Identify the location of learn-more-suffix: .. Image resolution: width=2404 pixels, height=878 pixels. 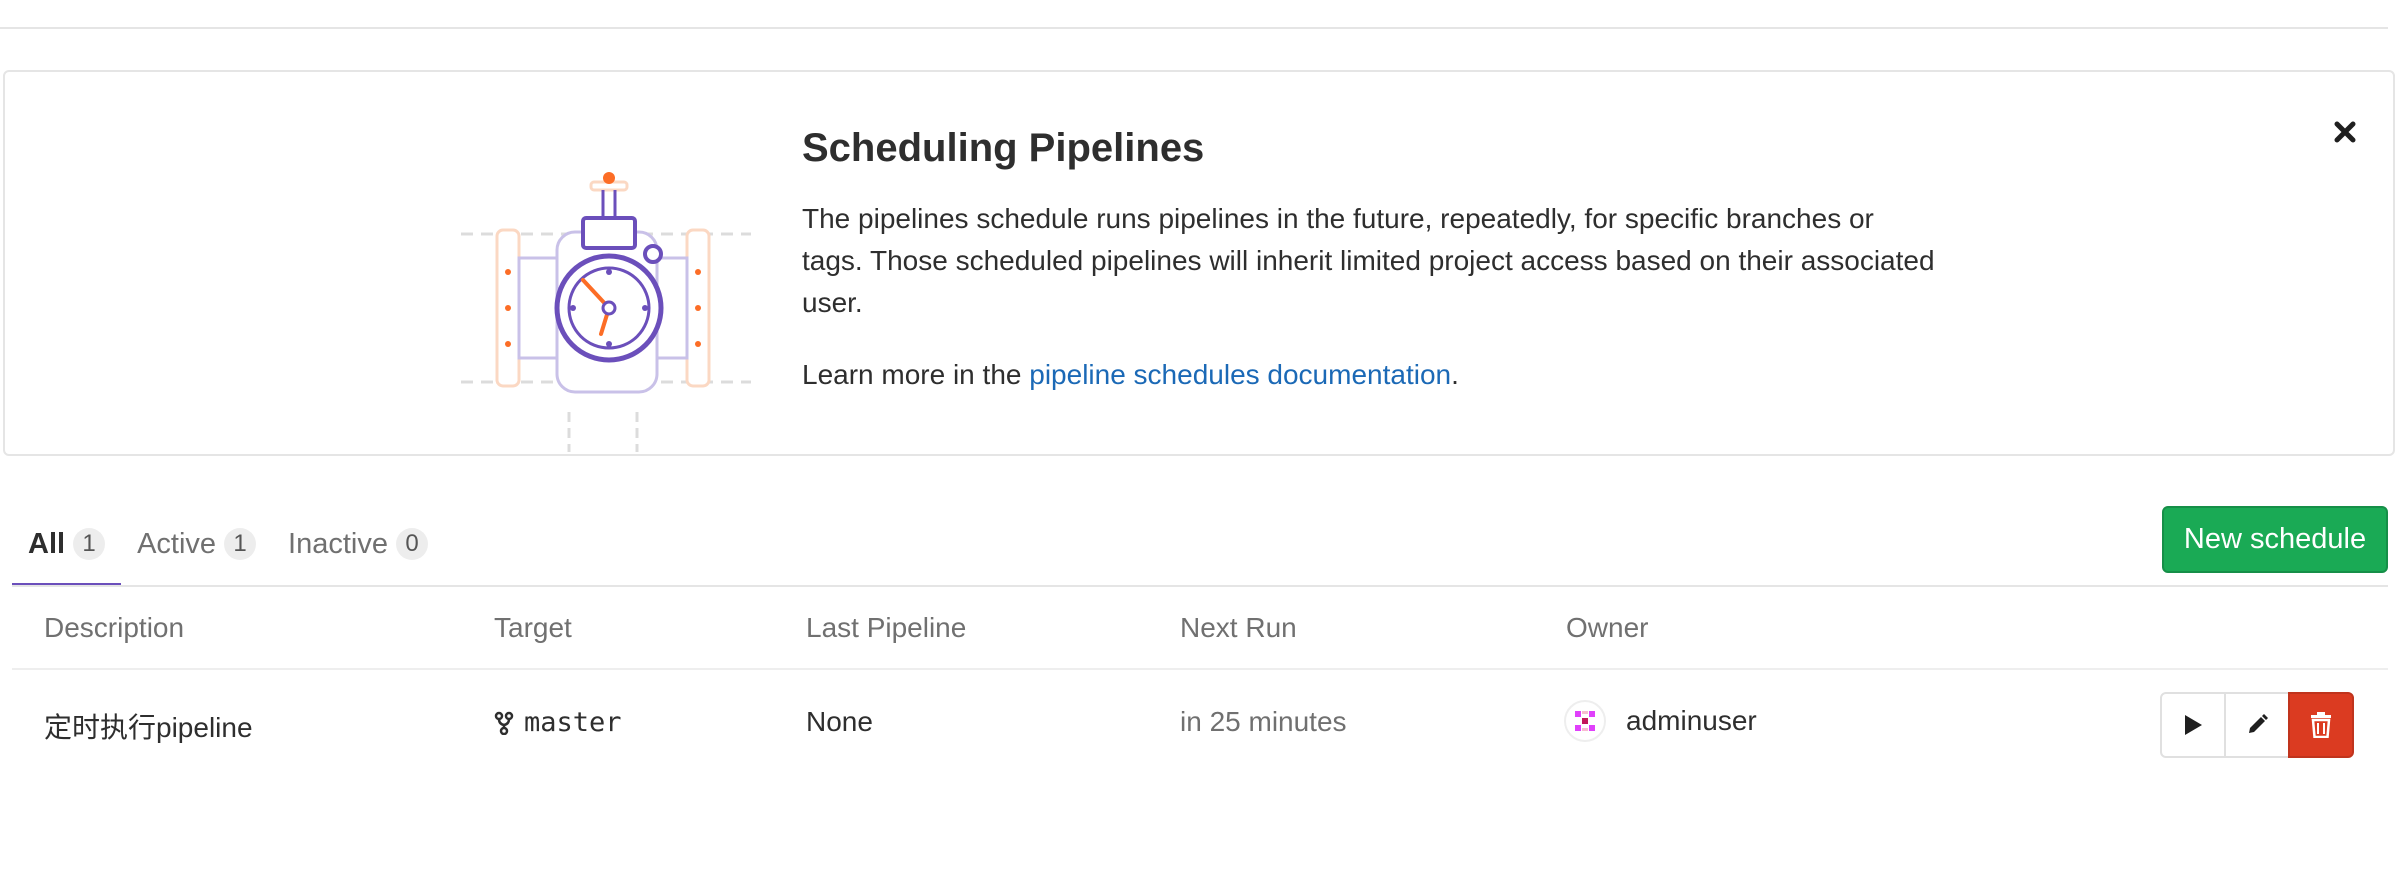
(1455, 374).